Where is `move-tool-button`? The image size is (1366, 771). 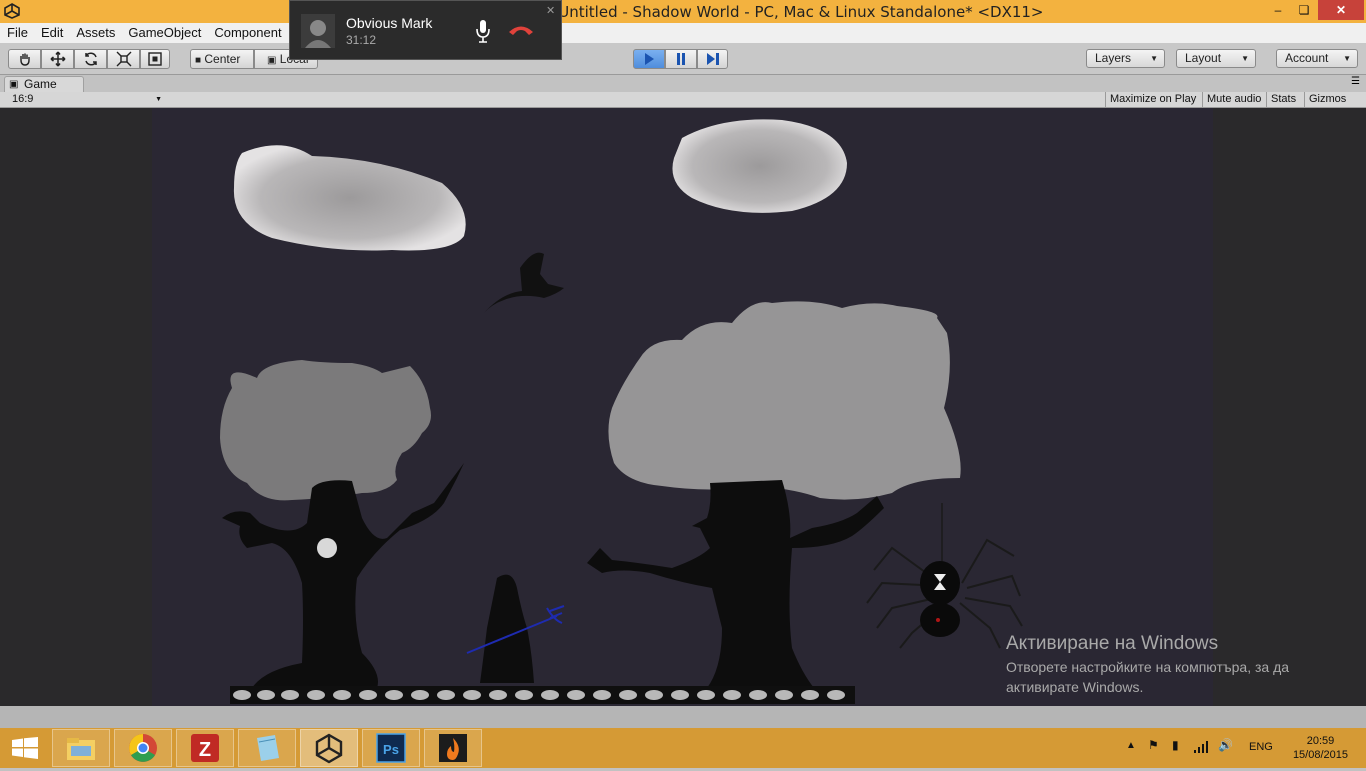 move-tool-button is located at coordinates (57, 59).